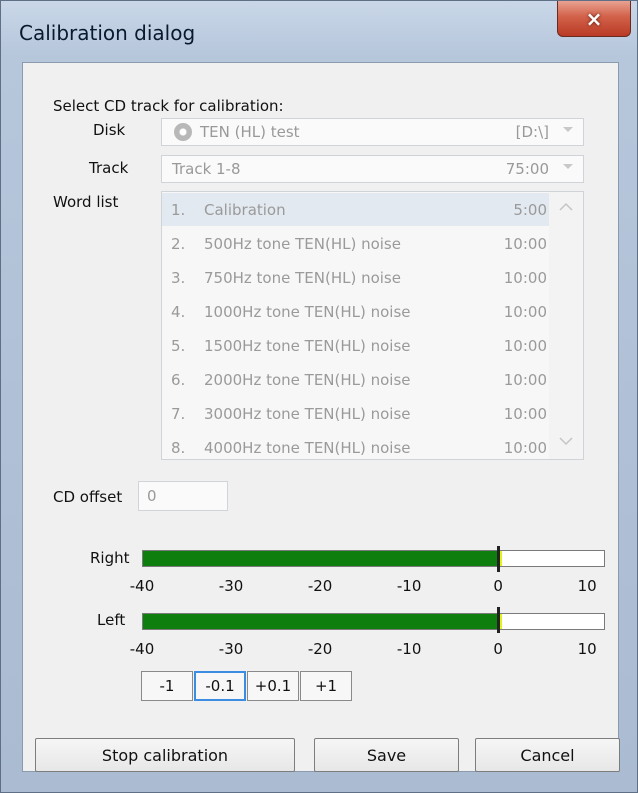  Describe the element at coordinates (206, 169) in the screenshot. I see `track-name: Track 1-8` at that location.